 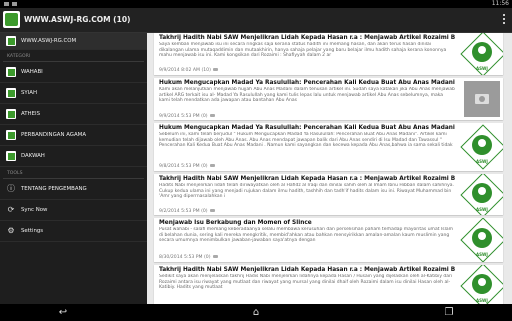 I want to click on drawer-item-label: PERBANDINGAN AGAMA, so click(x=54, y=135).